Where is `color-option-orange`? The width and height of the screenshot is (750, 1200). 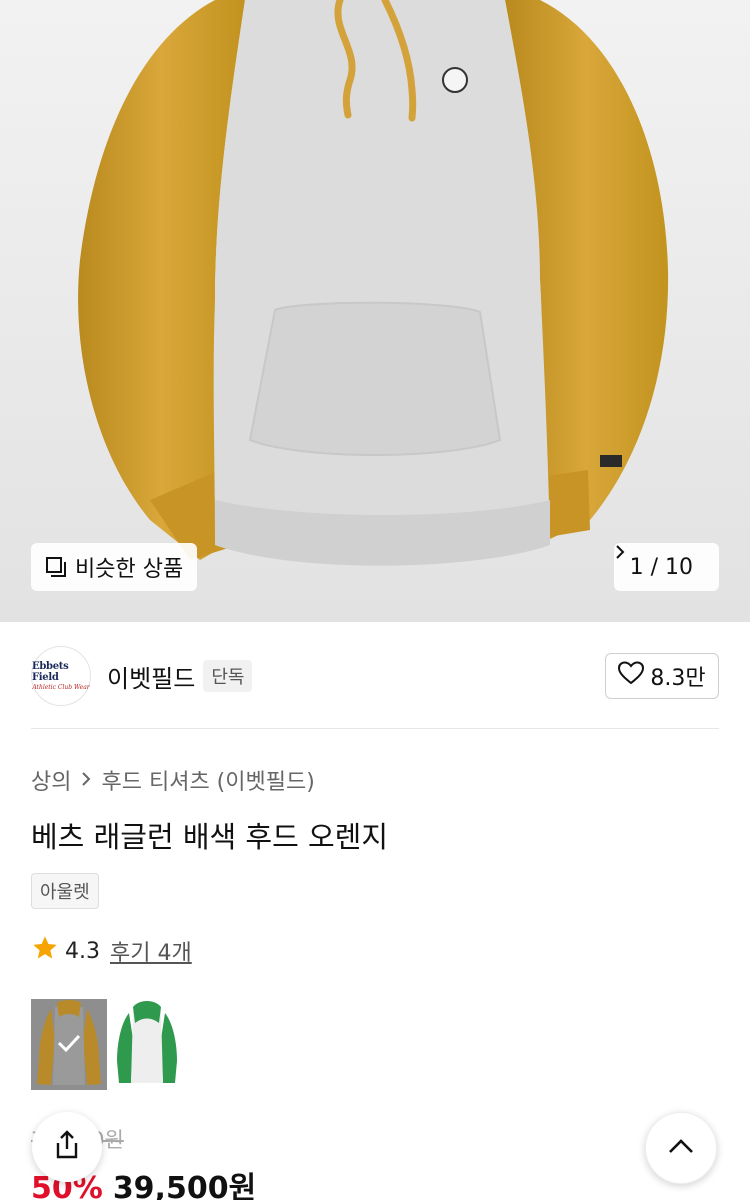 color-option-orange is located at coordinates (69, 1044).